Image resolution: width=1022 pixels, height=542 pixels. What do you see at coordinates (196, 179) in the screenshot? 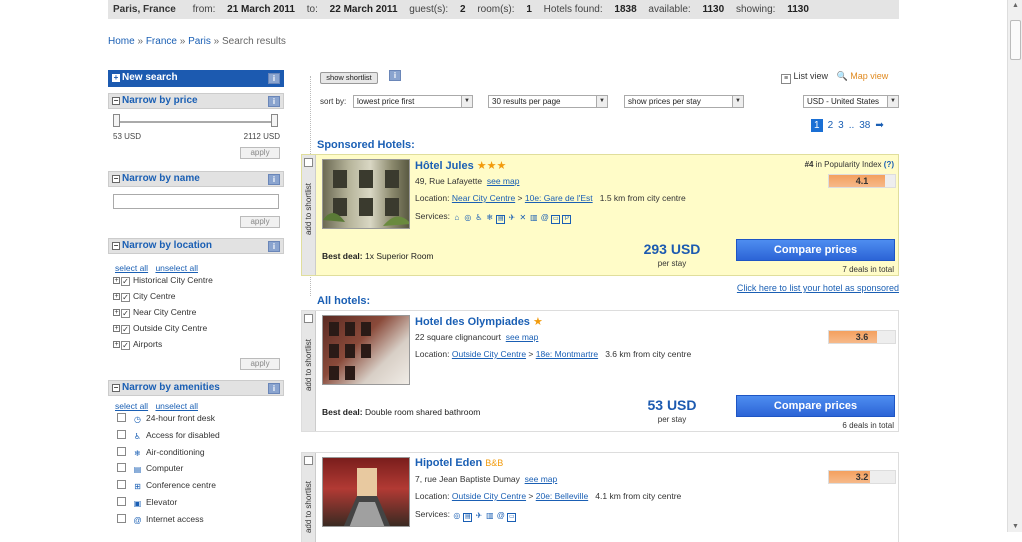
I see `name-filter-header: − Narrow by name i` at bounding box center [196, 179].